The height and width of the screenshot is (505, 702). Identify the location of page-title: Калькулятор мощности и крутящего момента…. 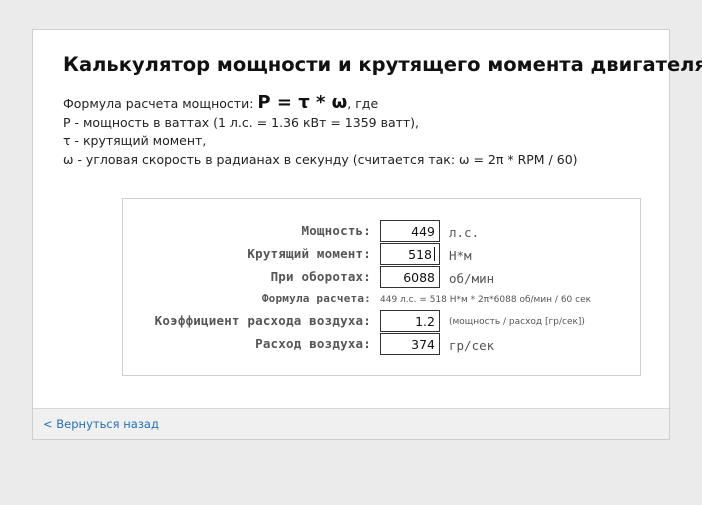
(382, 64).